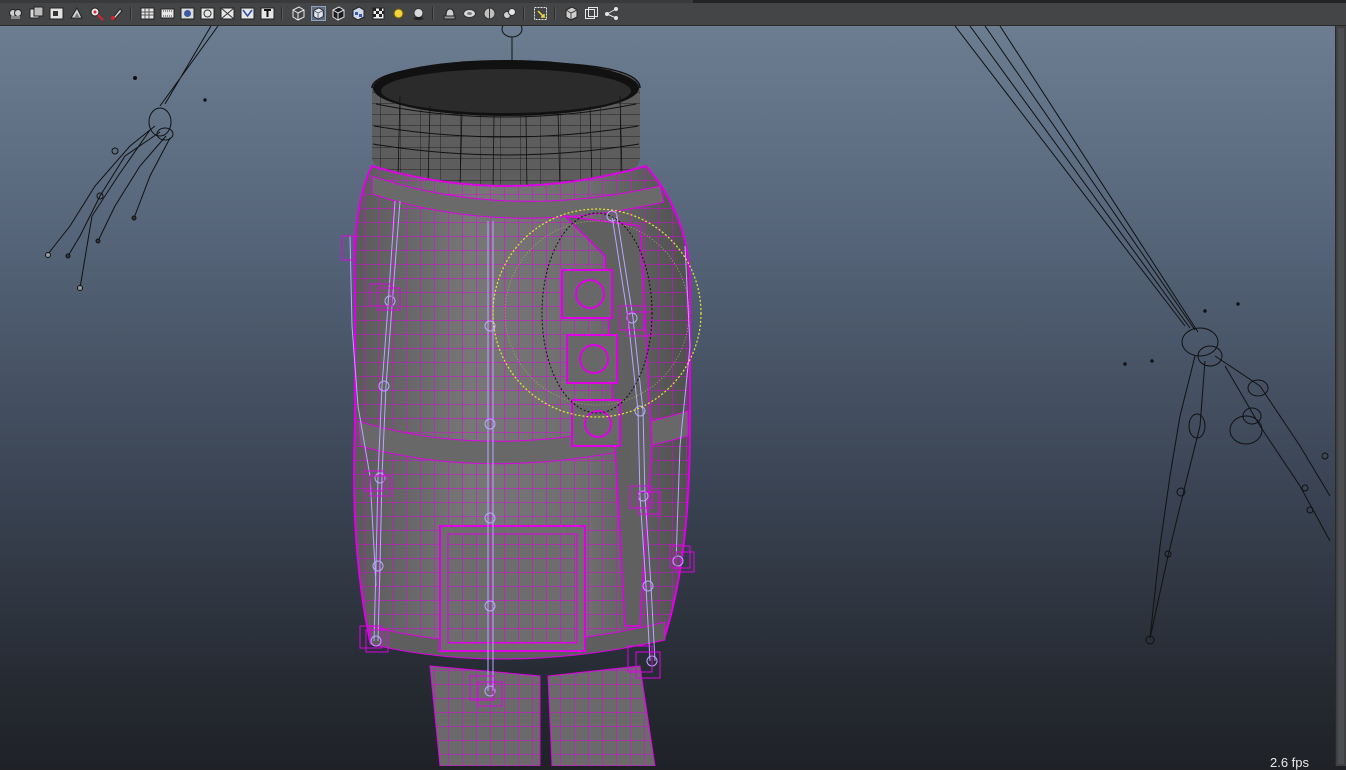 This screenshot has height=770, width=1346. Describe the element at coordinates (207, 13) in the screenshot. I see `gate-mask-icon` at that location.